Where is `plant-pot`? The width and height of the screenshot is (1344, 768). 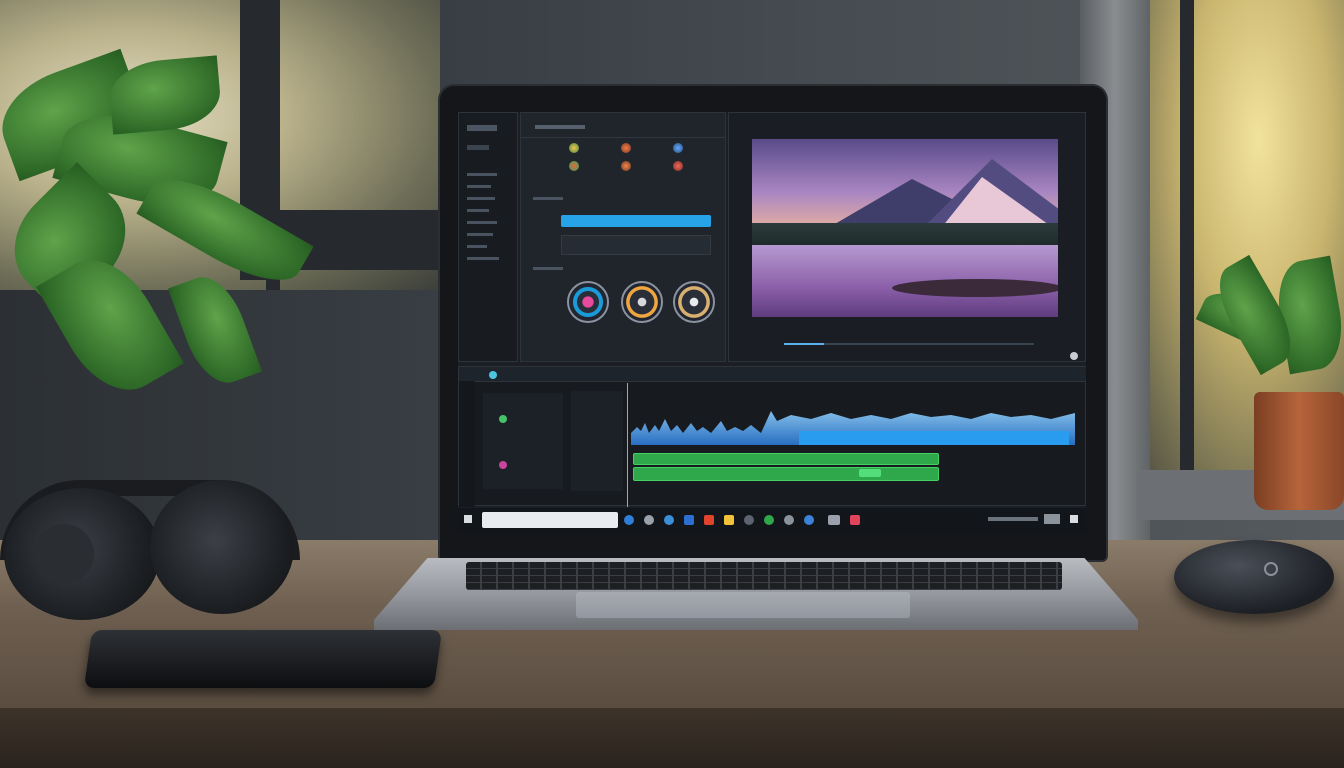
plant-pot is located at coordinates (1299, 451).